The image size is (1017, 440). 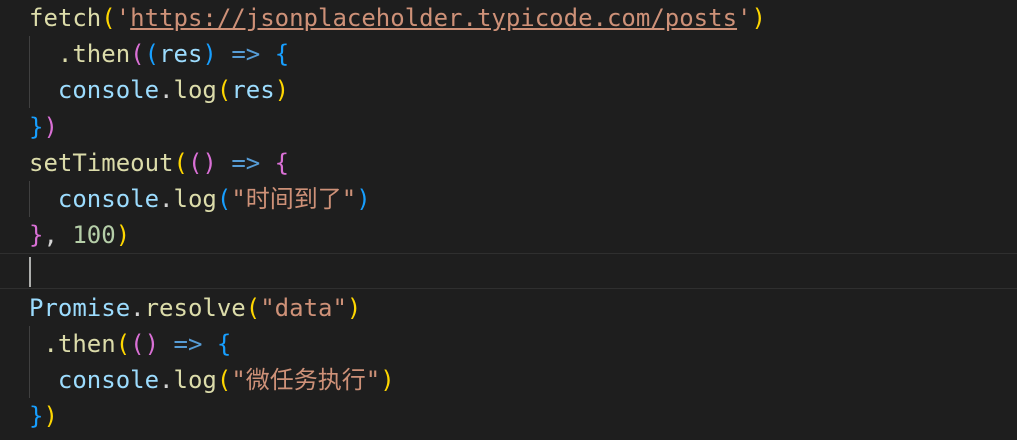 I want to click on code-token: fetch, so click(x=65, y=18).